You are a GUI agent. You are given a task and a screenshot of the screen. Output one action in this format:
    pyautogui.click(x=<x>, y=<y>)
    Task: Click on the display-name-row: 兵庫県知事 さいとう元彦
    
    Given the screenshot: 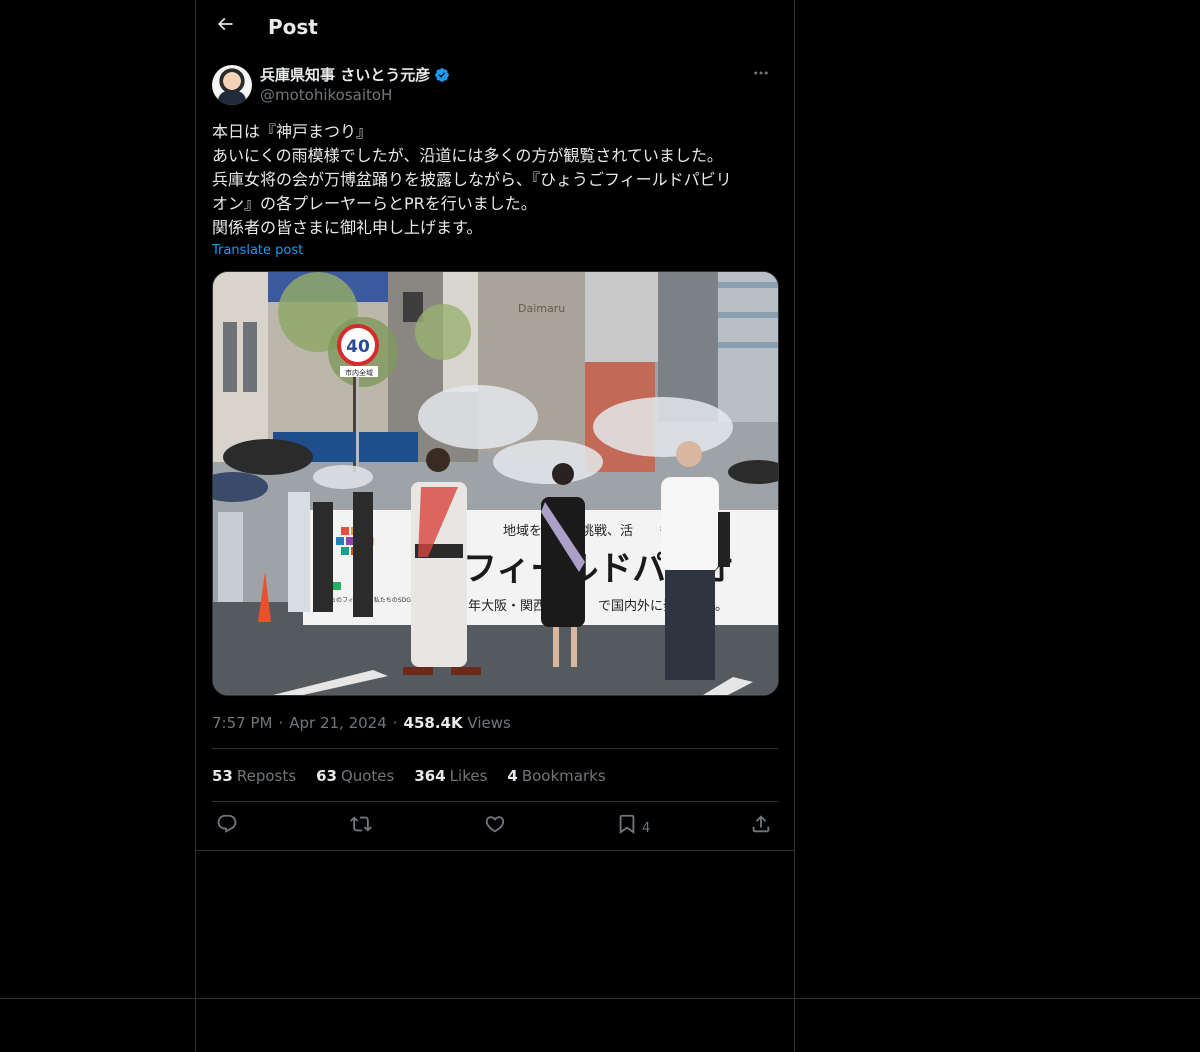 What is the action you would take?
    pyautogui.click(x=355, y=74)
    